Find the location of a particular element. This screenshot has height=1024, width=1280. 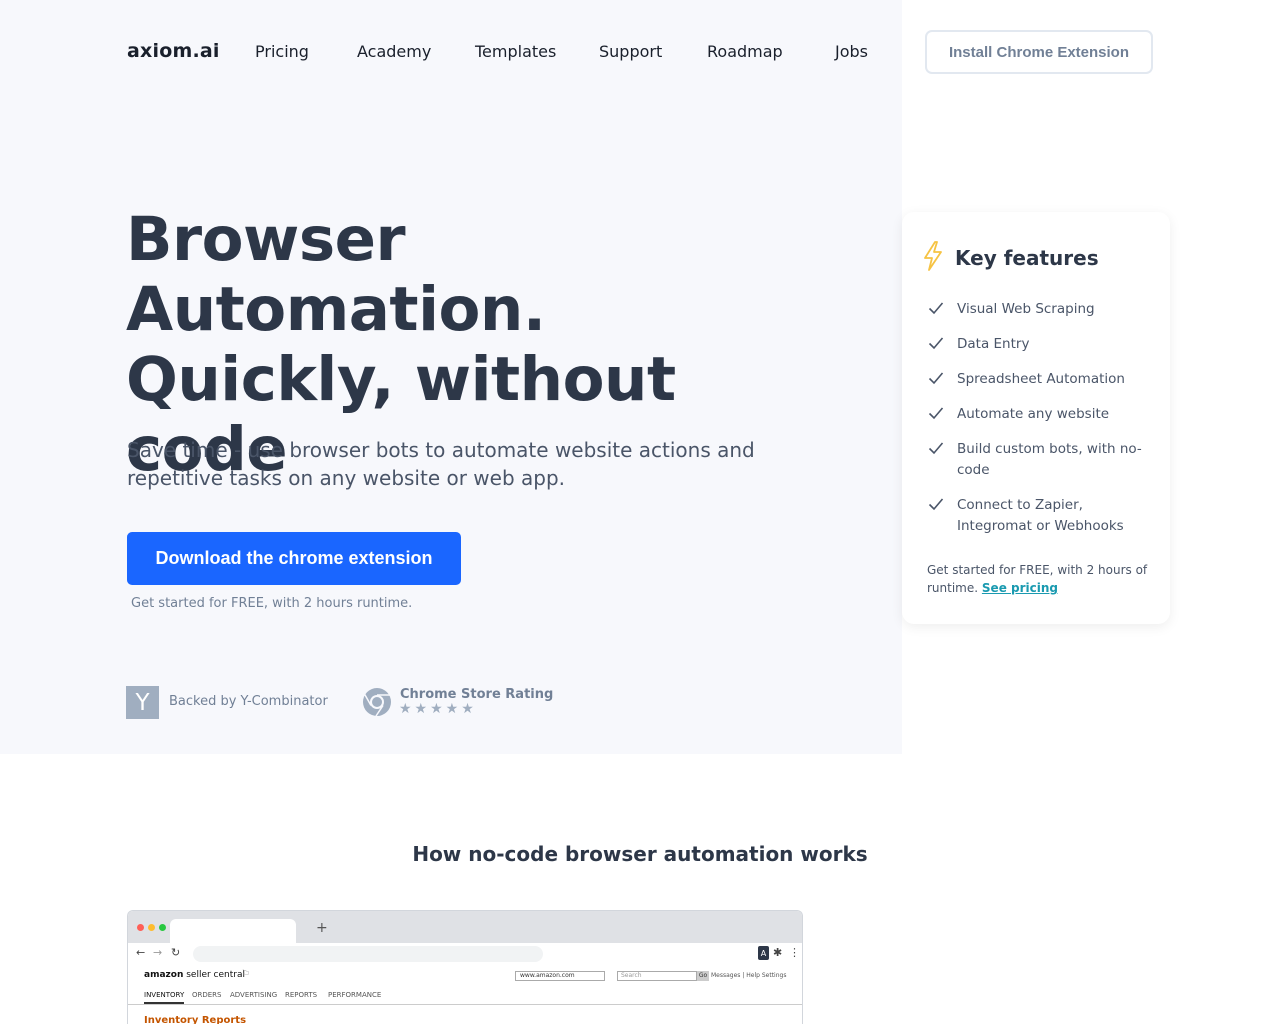

features-title: Key features is located at coordinates (1027, 258).